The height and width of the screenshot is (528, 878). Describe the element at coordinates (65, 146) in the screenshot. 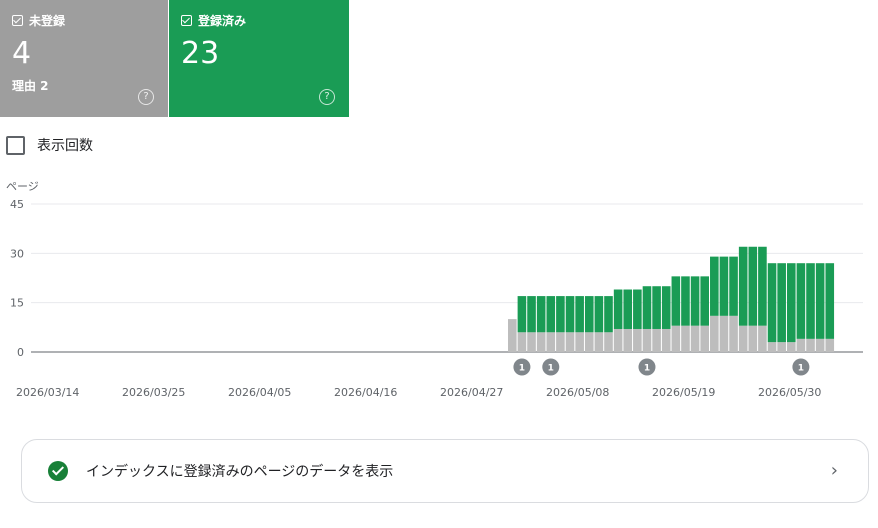

I see `impressions-toggle-label: 表示回数` at that location.